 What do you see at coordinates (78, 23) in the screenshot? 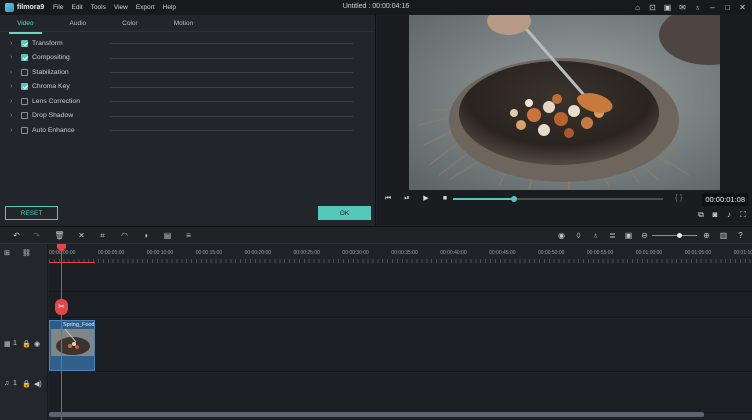
I see `tab-audio: Audio` at bounding box center [78, 23].